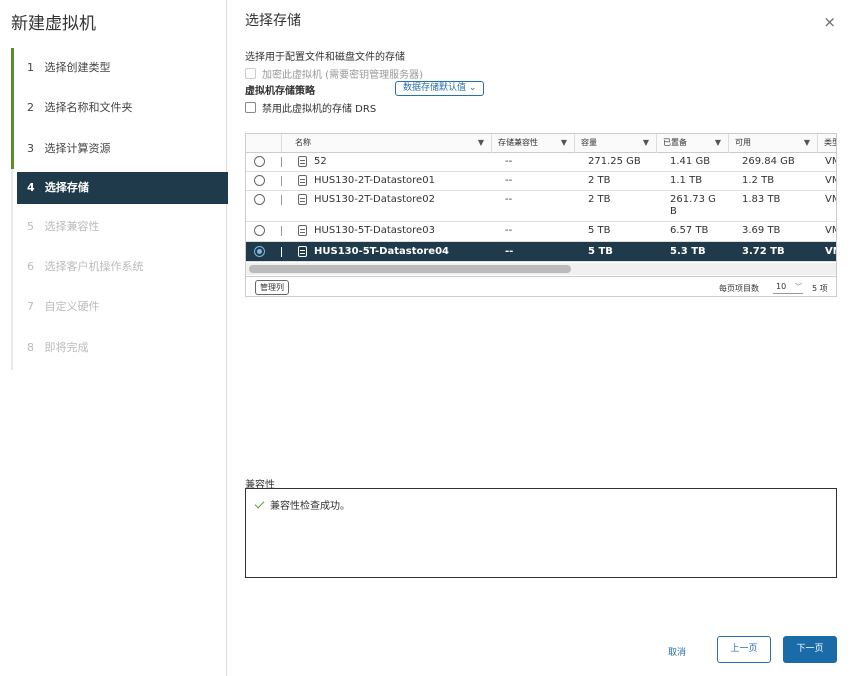 Image resolution: width=854 pixels, height=676 pixels. Describe the element at coordinates (693, 143) in the screenshot. I see `column-header-provisioned: 已置备 ▼` at that location.